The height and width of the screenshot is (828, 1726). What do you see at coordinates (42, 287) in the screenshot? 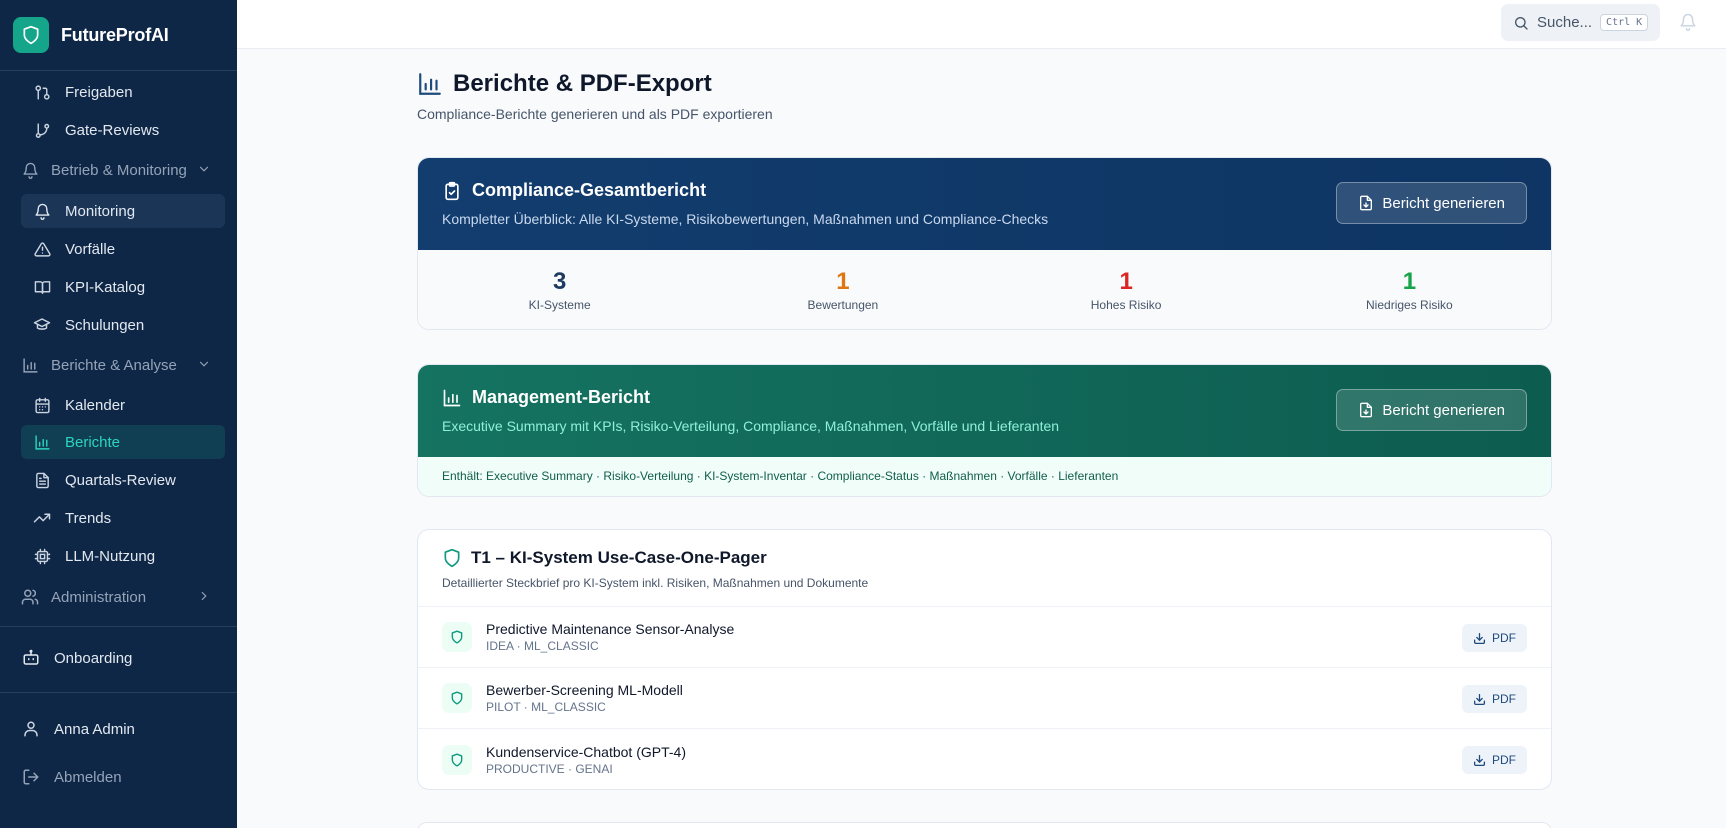
I see `book-icon` at bounding box center [42, 287].